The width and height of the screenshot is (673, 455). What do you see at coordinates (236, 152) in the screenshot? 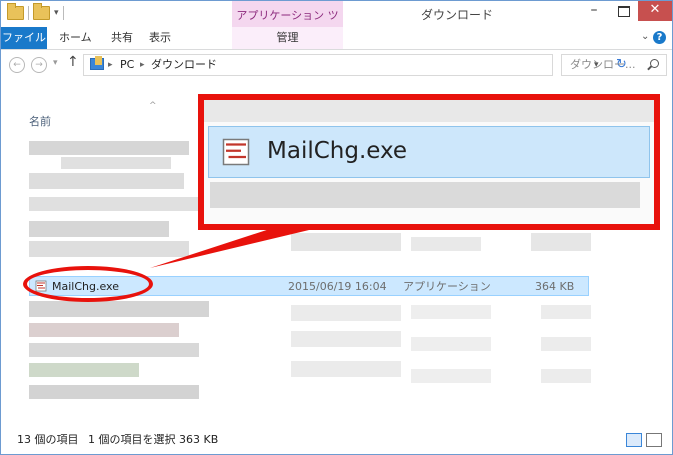
I see `application-icon` at bounding box center [236, 152].